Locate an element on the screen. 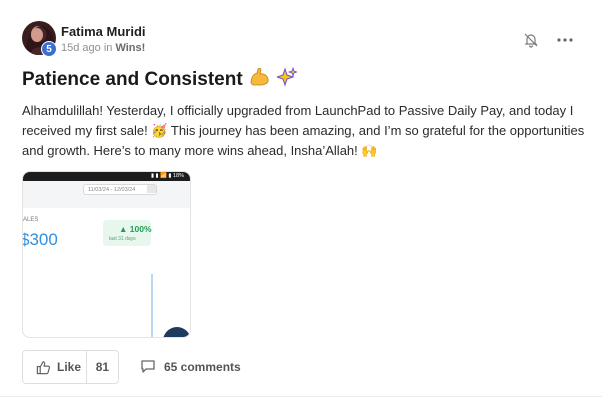  post-meta: 15d ago in Wins! is located at coordinates (103, 48).